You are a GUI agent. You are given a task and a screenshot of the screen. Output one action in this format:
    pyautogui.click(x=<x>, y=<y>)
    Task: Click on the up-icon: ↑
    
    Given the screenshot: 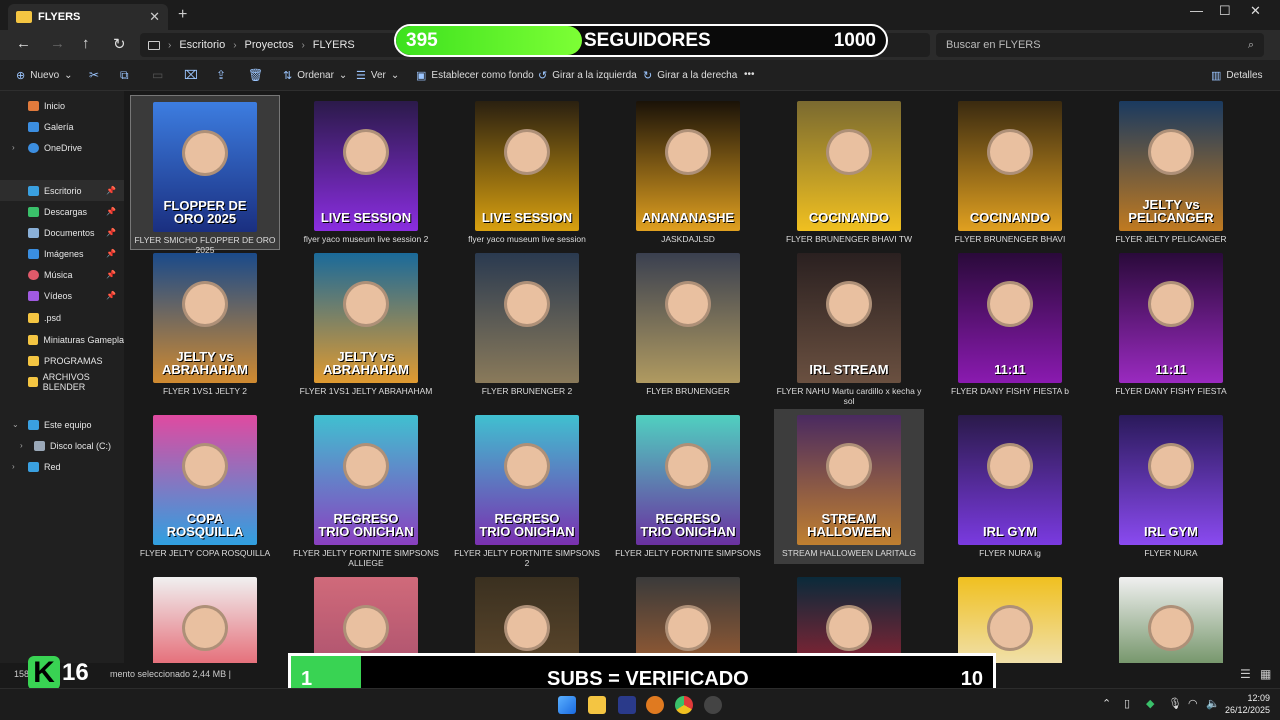 What is the action you would take?
    pyautogui.click(x=86, y=43)
    